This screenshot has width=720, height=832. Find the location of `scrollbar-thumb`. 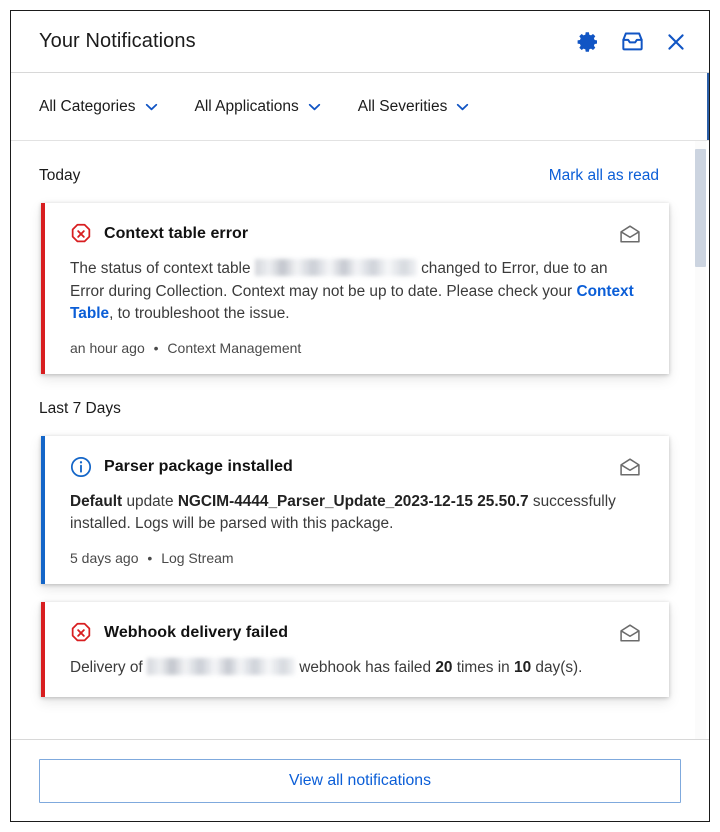

scrollbar-thumb is located at coordinates (700, 208).